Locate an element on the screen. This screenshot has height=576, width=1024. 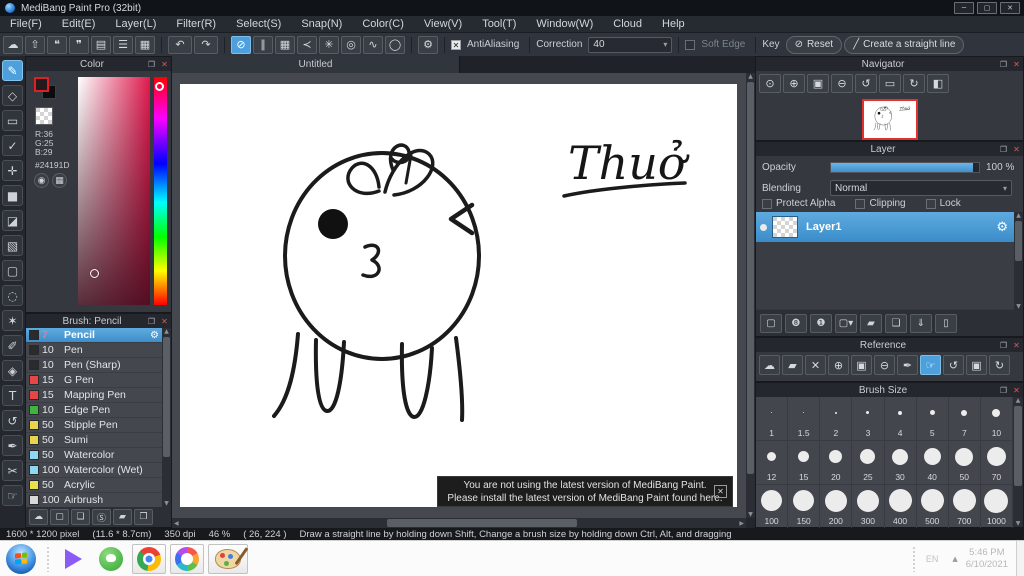
brush-size-cell: 2 is located at coordinates (836, 419).